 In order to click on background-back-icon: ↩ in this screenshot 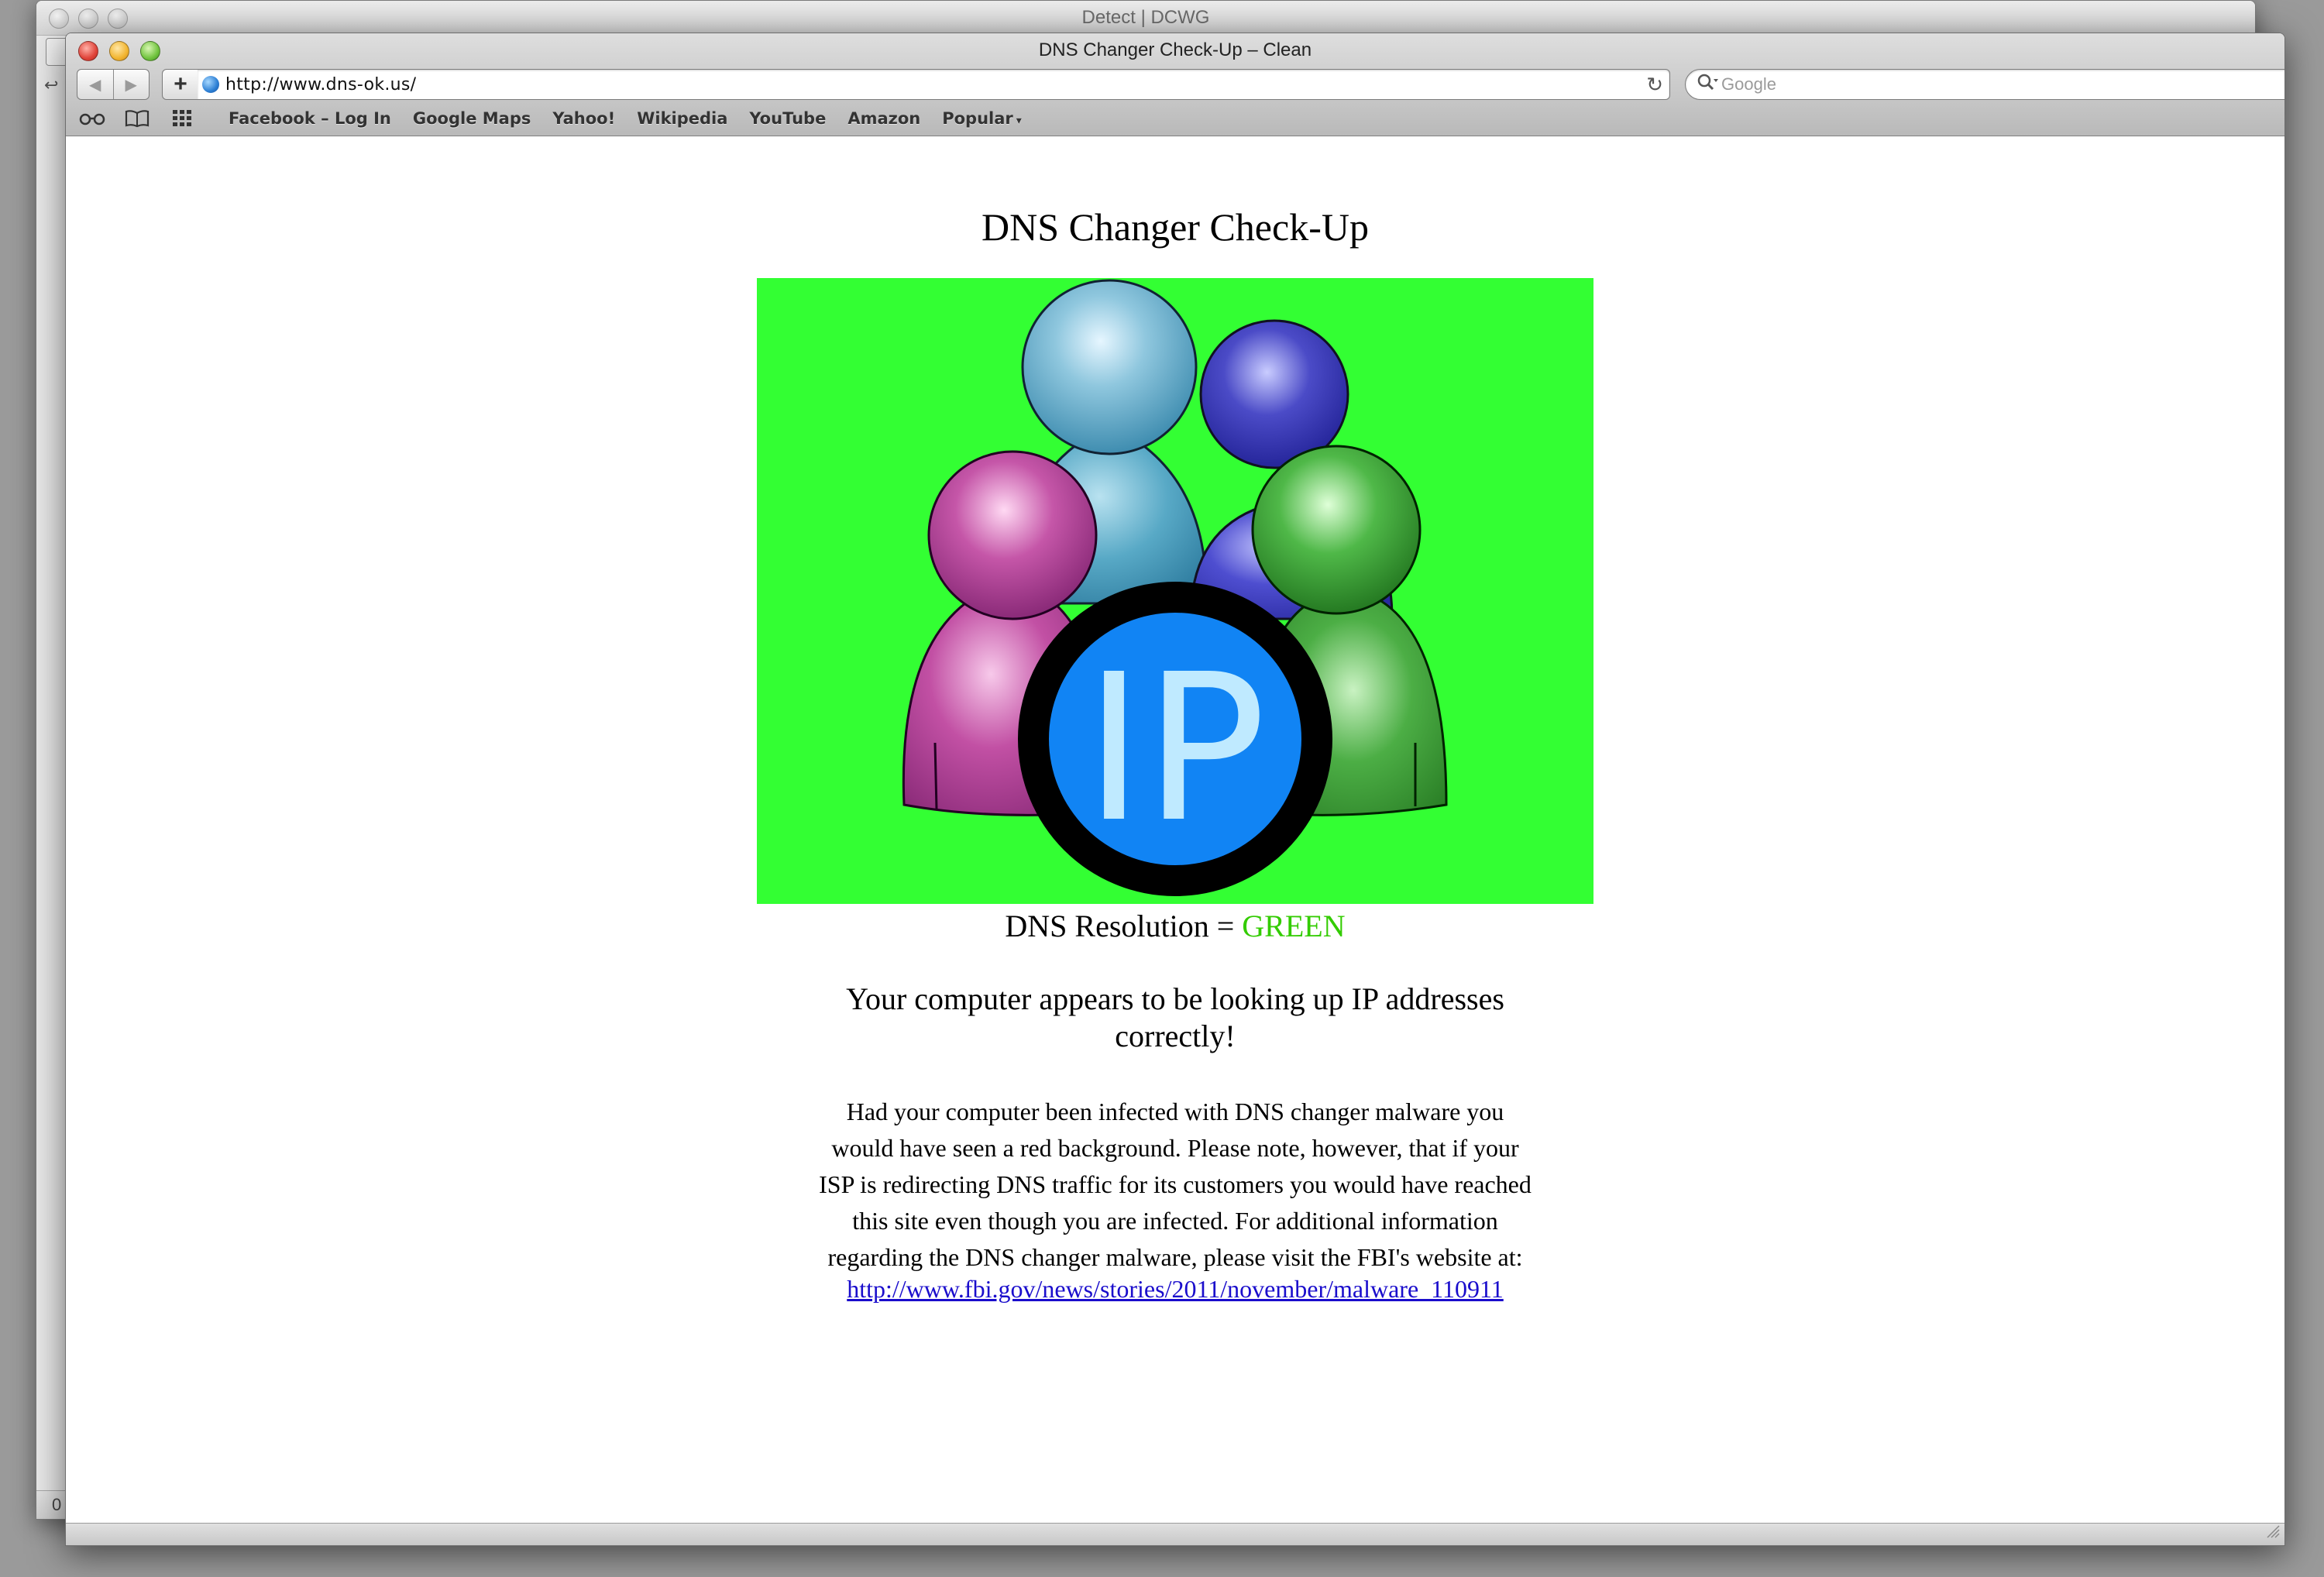, I will do `click(51, 84)`.